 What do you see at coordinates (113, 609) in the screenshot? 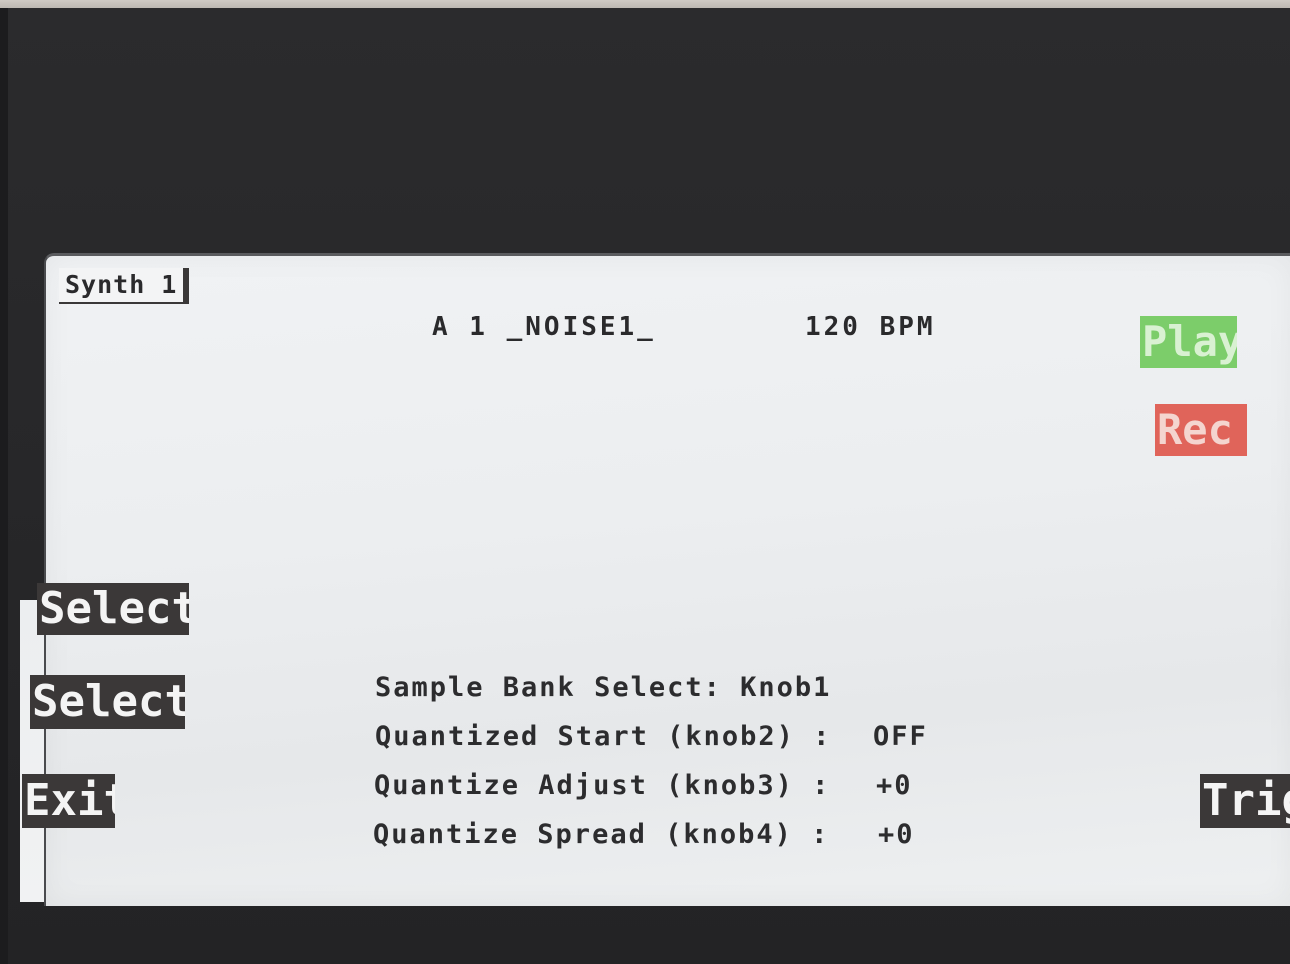
I see `select-button-1: Select` at bounding box center [113, 609].